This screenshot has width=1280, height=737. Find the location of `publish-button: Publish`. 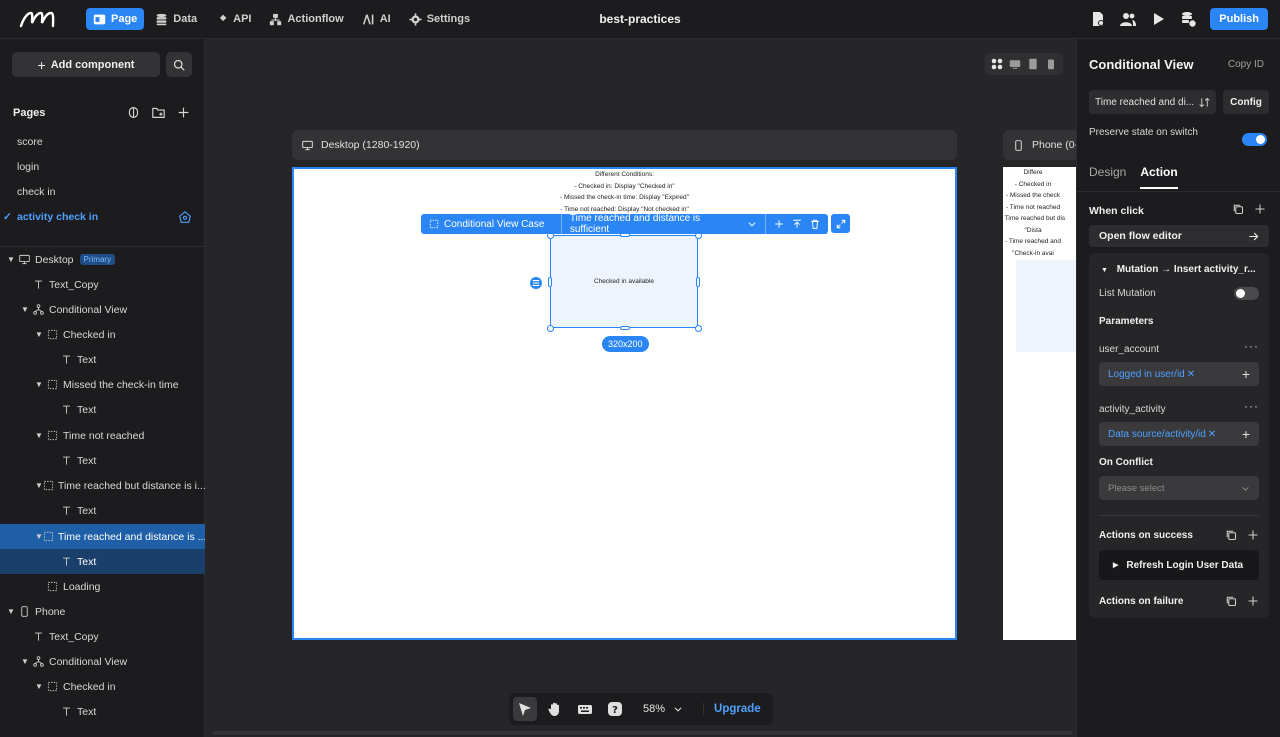

publish-button: Publish is located at coordinates (1239, 19).